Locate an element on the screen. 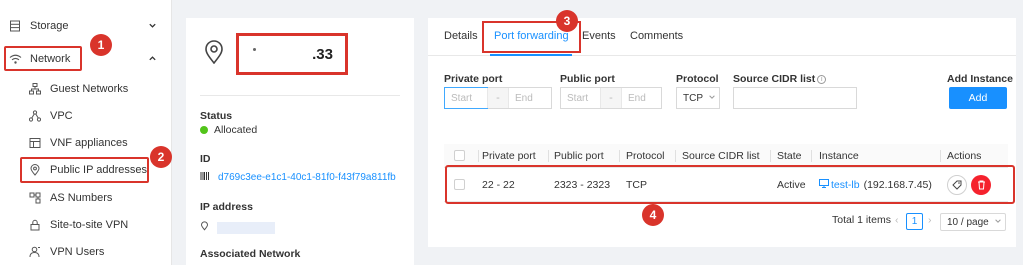 This screenshot has height=265, width=1023. step-badge-3: 3 is located at coordinates (567, 21).